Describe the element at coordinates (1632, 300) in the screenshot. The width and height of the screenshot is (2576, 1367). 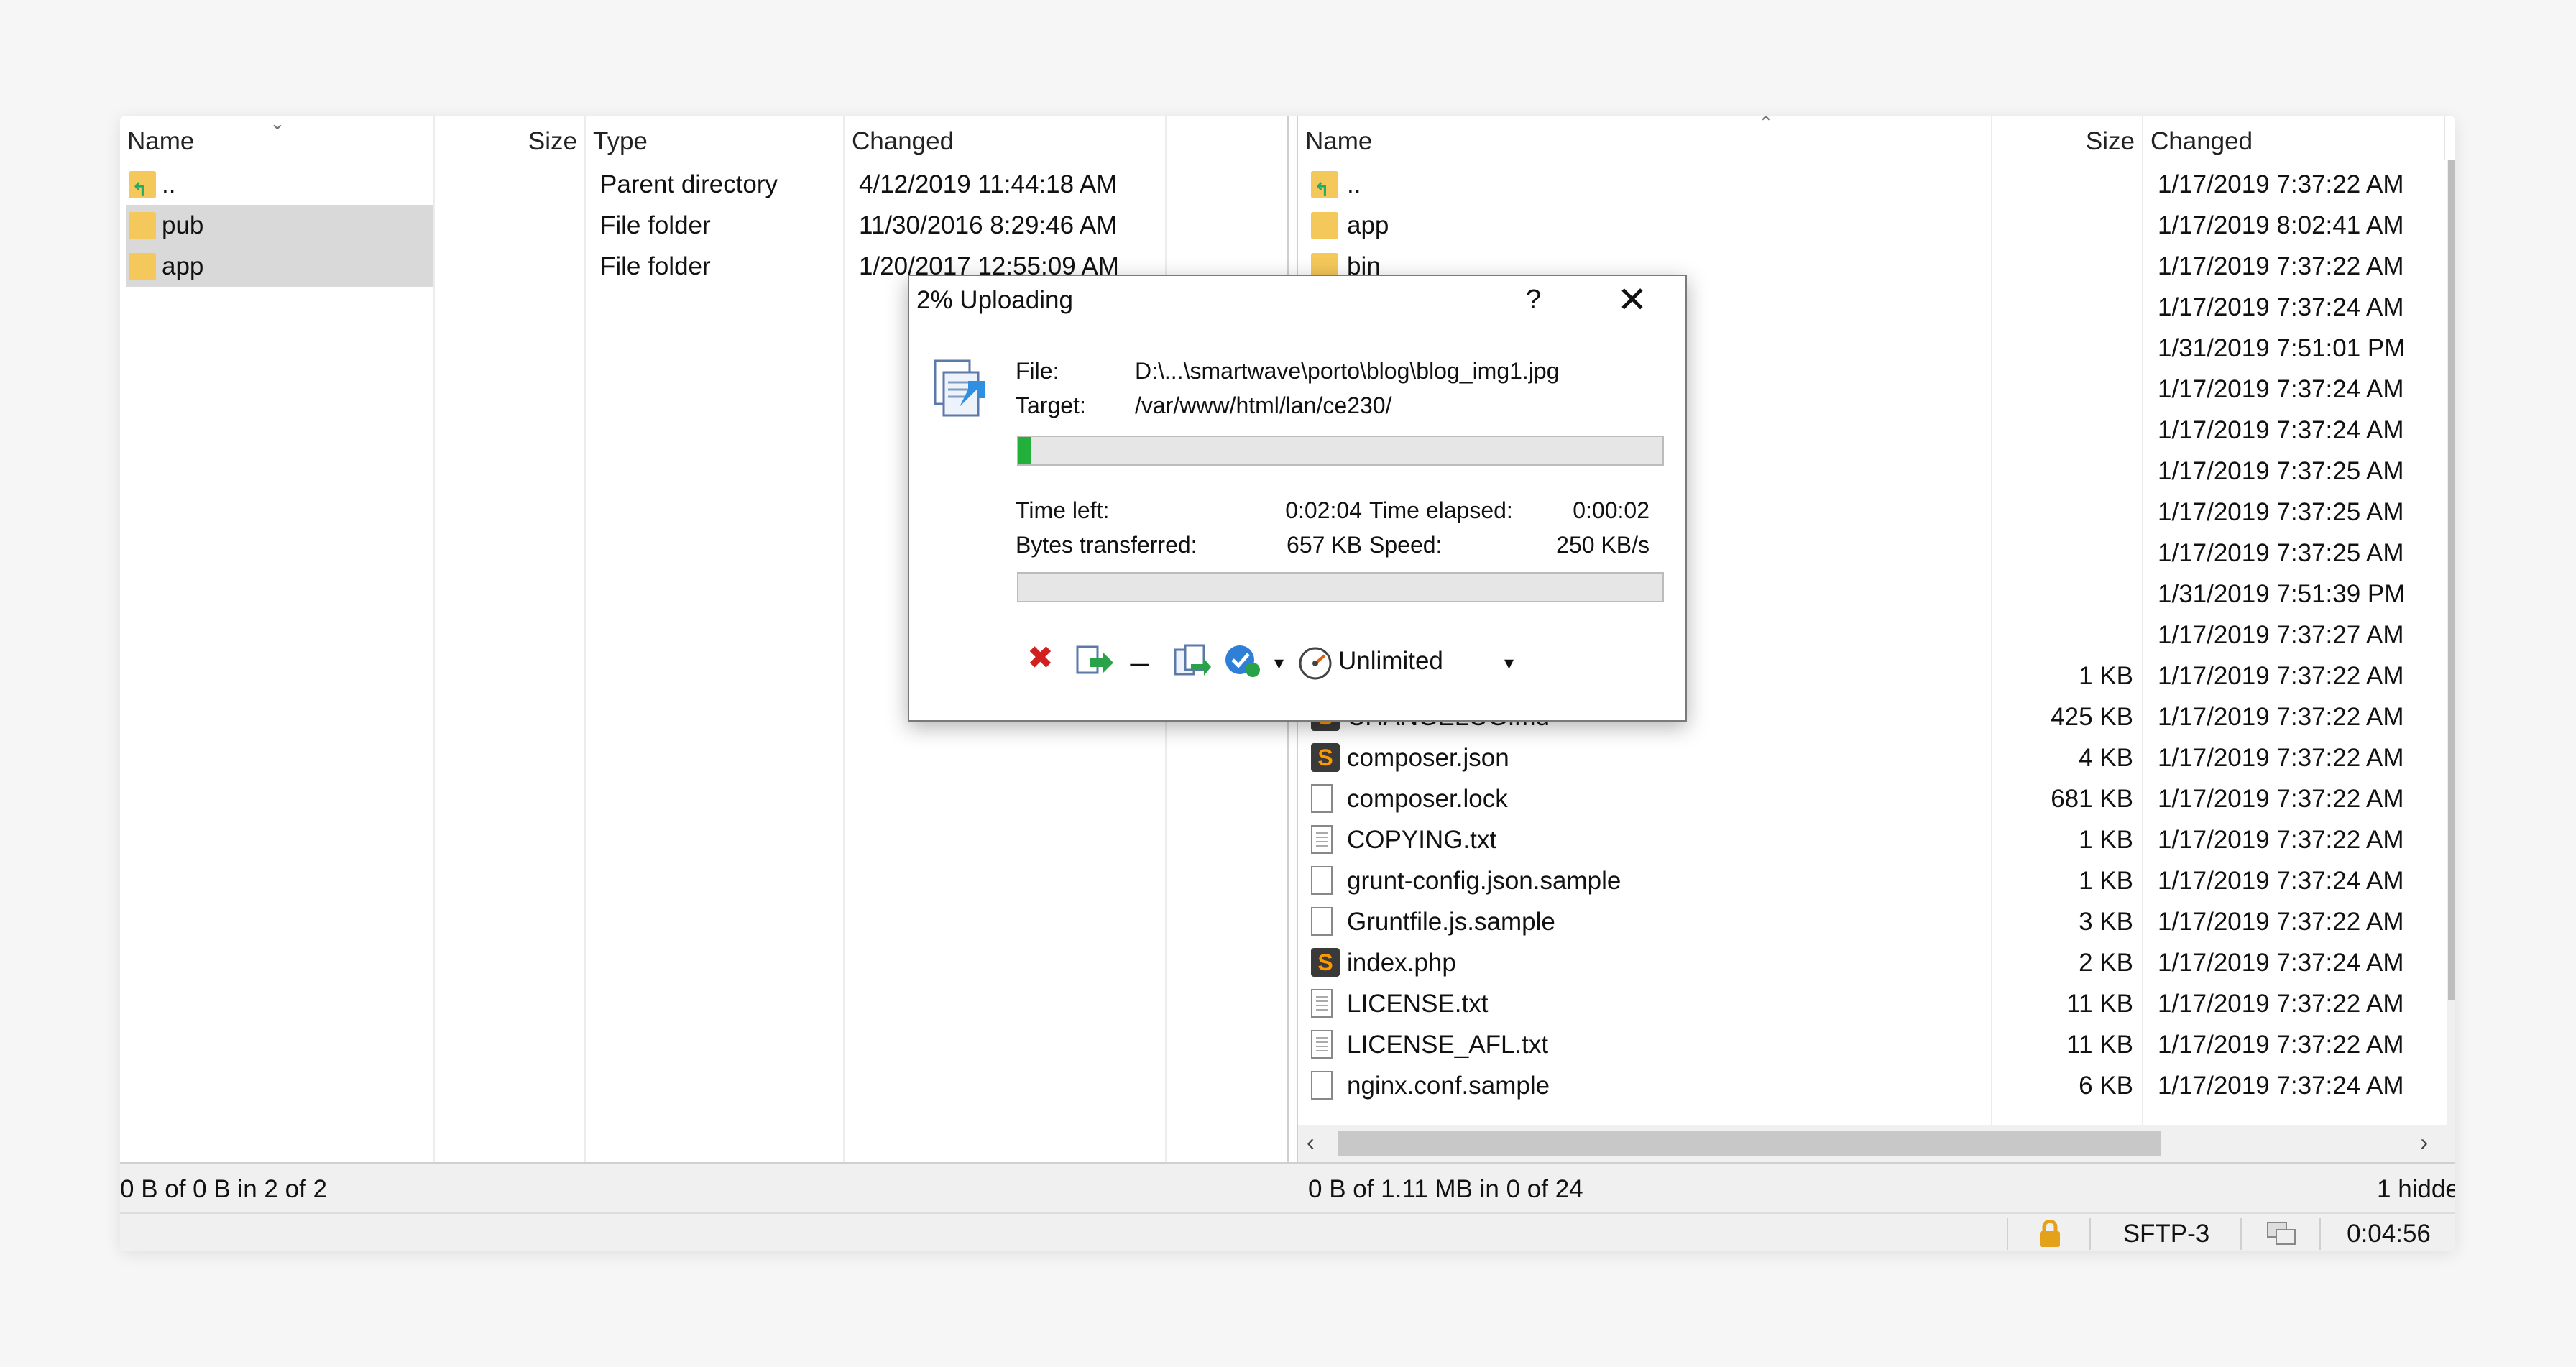
I see `close-button: ✕` at that location.